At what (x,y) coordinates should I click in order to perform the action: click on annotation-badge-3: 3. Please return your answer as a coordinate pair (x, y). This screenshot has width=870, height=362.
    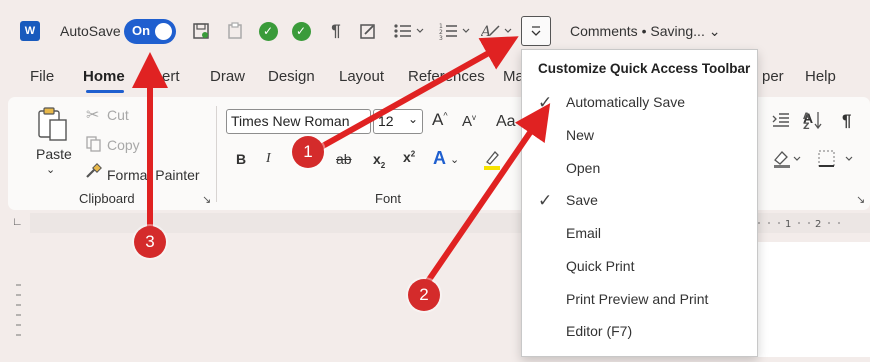
    Looking at the image, I should click on (150, 242).